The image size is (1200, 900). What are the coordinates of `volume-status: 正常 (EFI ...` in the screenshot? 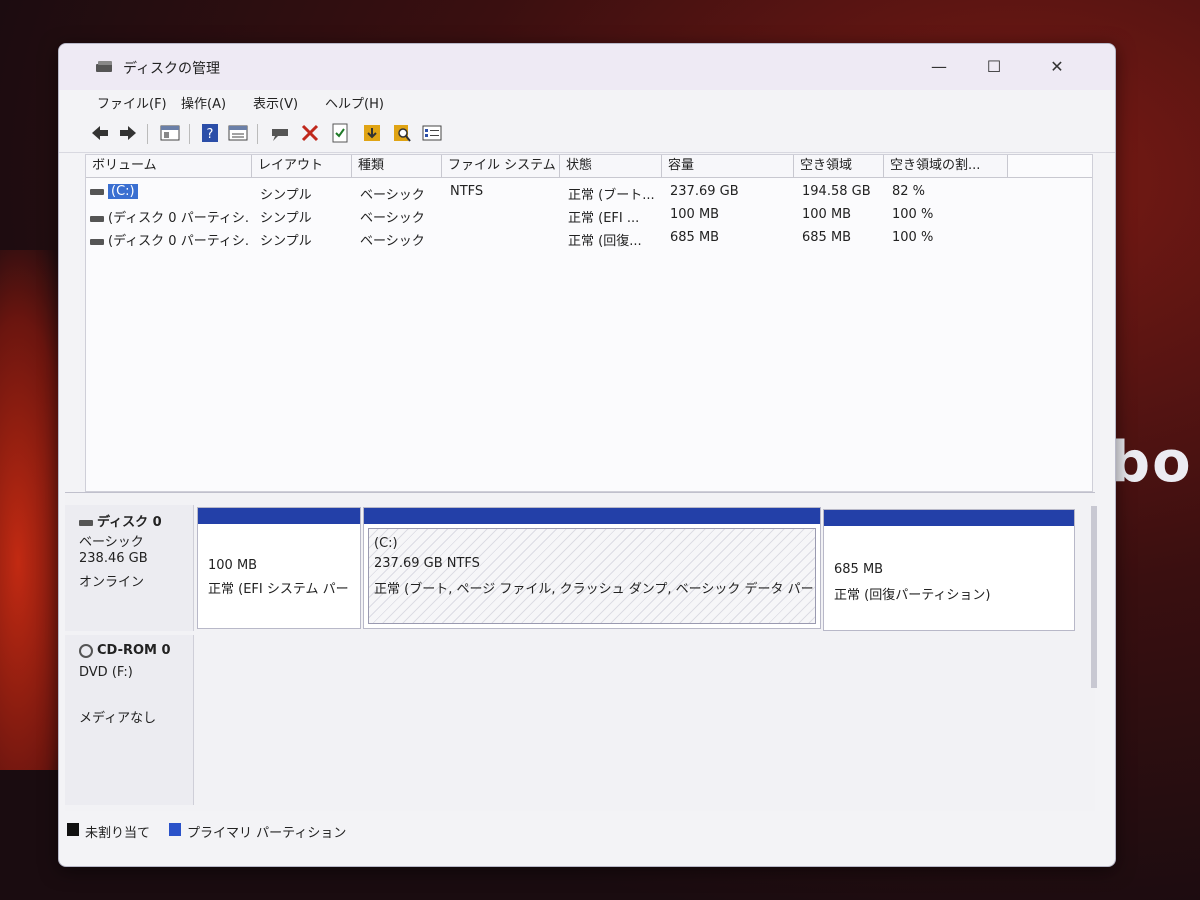 It's located at (604, 218).